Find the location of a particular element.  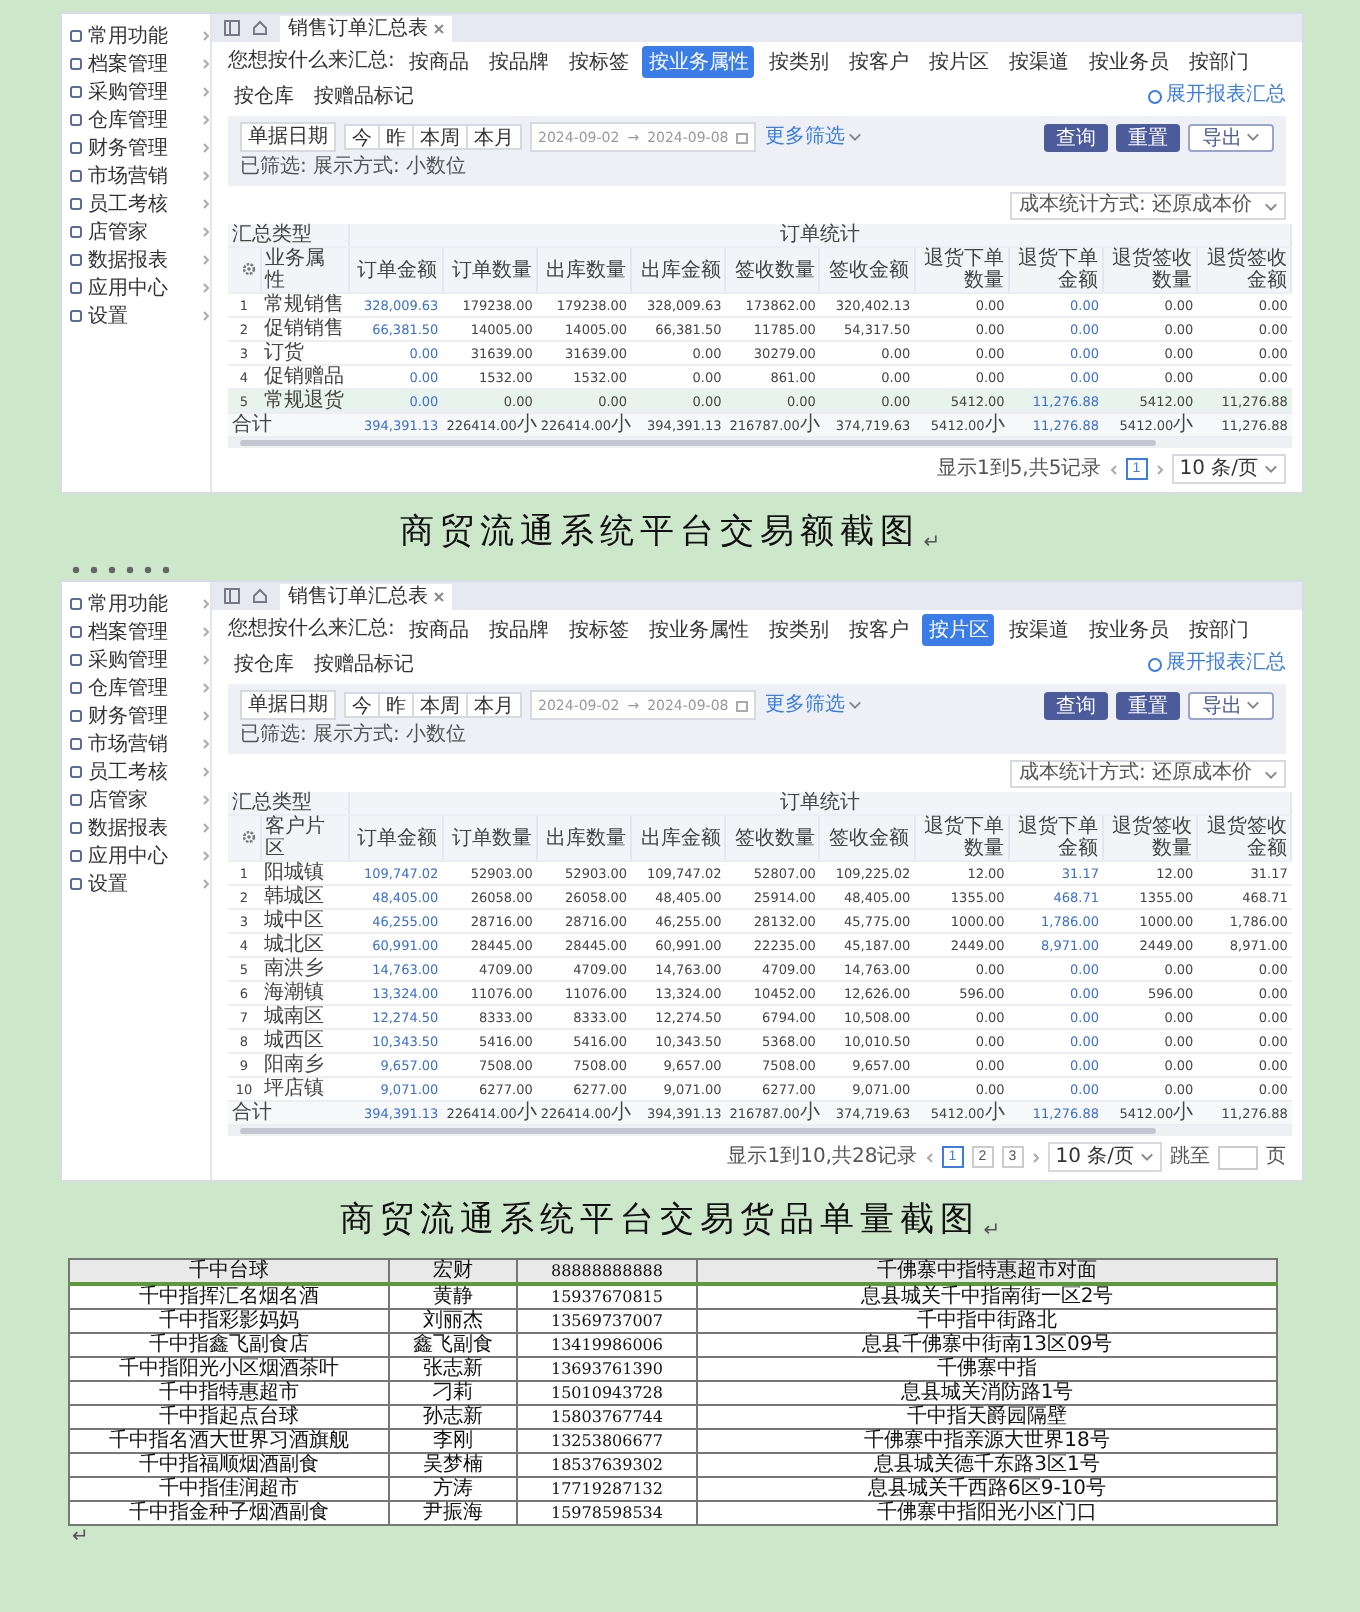

chevron-icon is located at coordinates (206, 828).